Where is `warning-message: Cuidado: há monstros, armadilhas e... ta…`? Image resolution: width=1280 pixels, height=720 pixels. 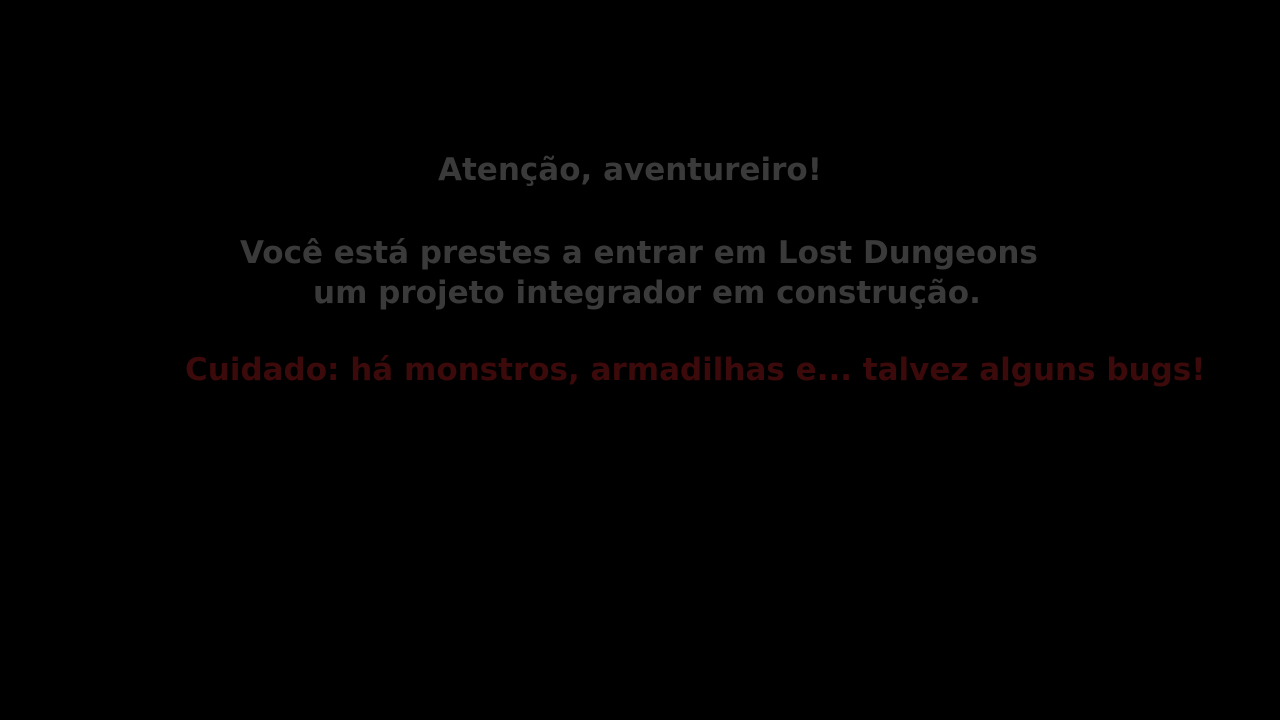 warning-message: Cuidado: há monstros, armadilhas e... ta… is located at coordinates (695, 370).